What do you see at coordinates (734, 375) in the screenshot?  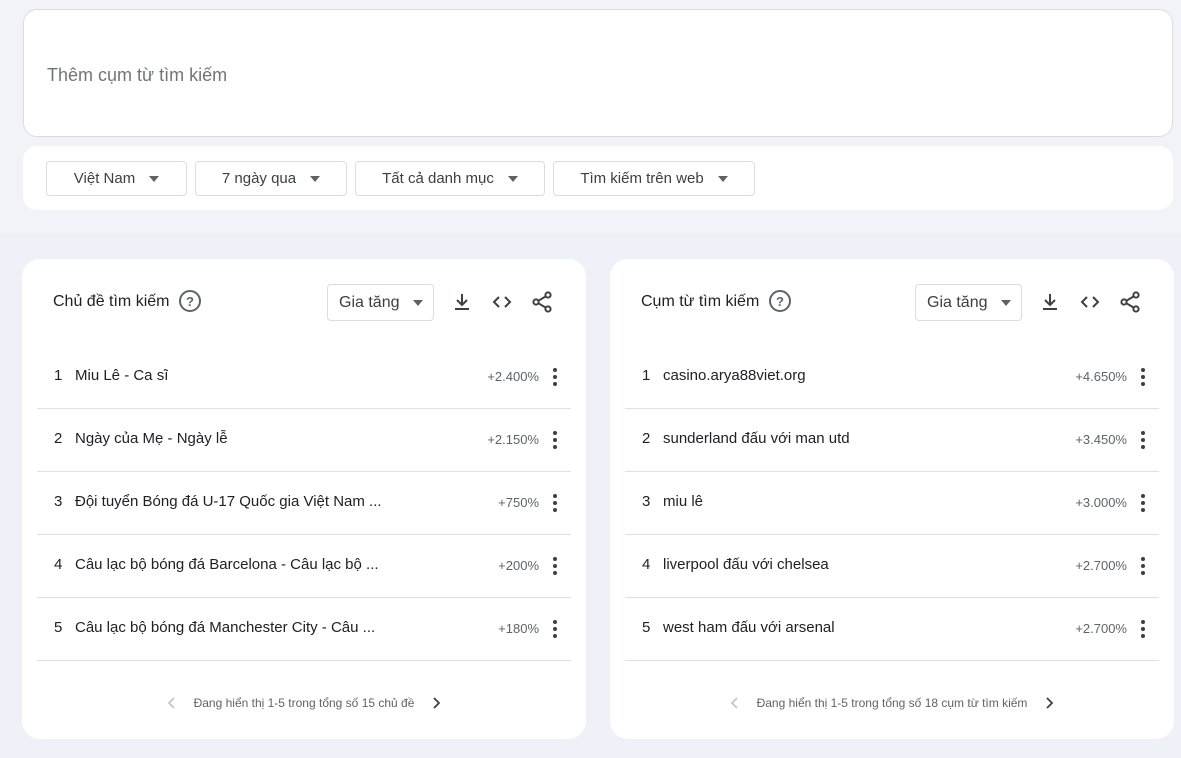 I see `row-name: casino.arya88viet.org` at bounding box center [734, 375].